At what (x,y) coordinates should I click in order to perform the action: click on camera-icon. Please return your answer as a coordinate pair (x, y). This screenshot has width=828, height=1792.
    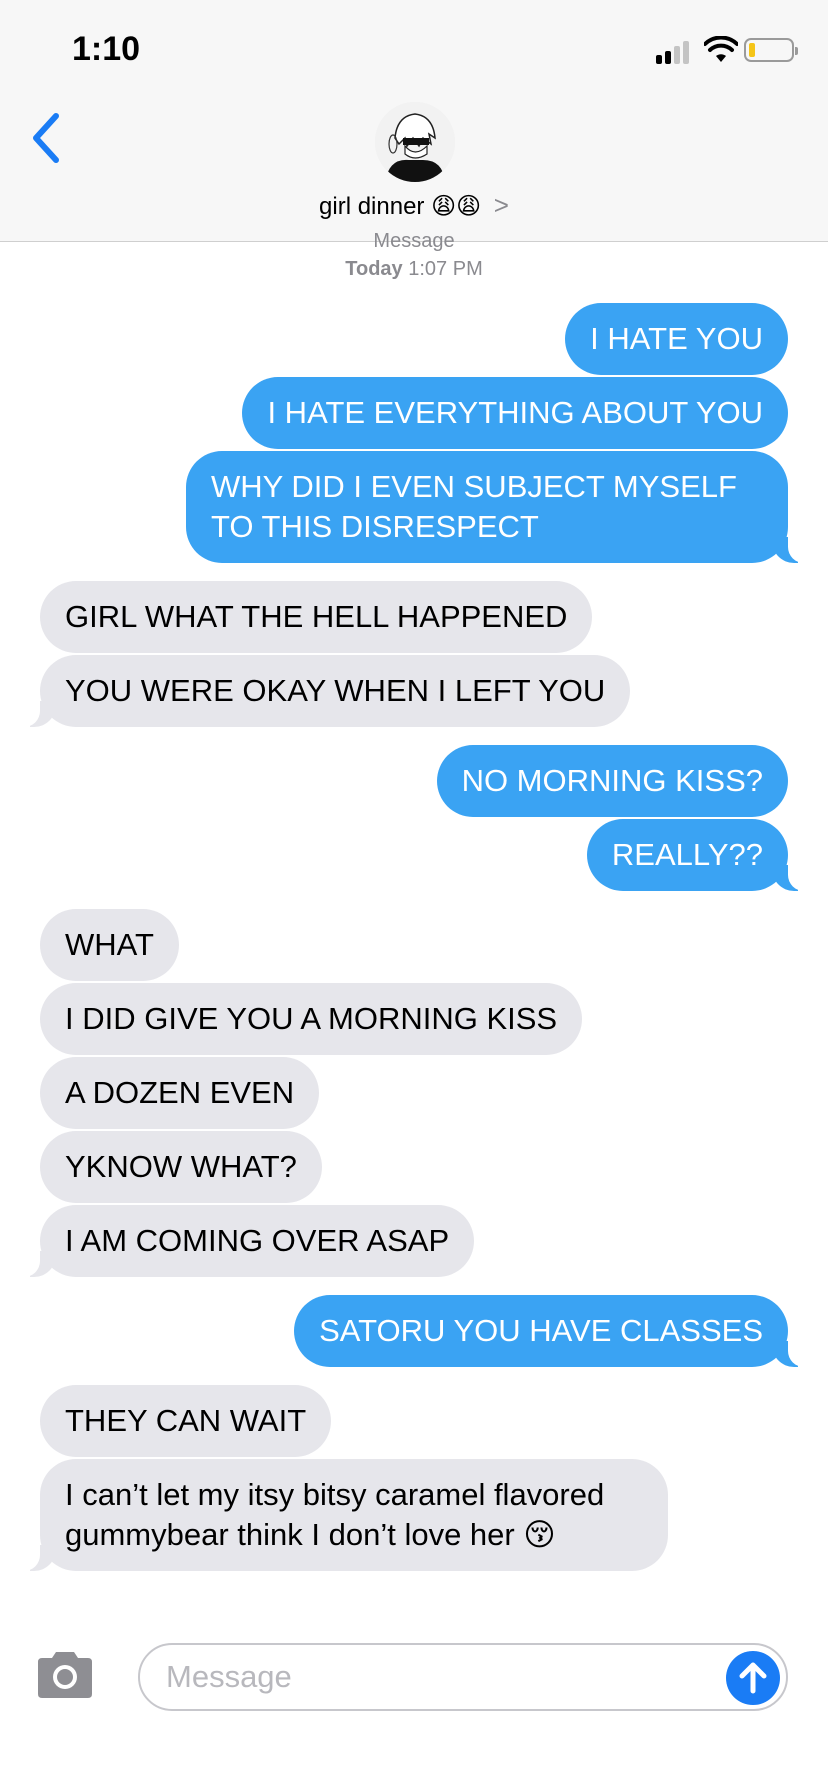
    Looking at the image, I should click on (65, 1675).